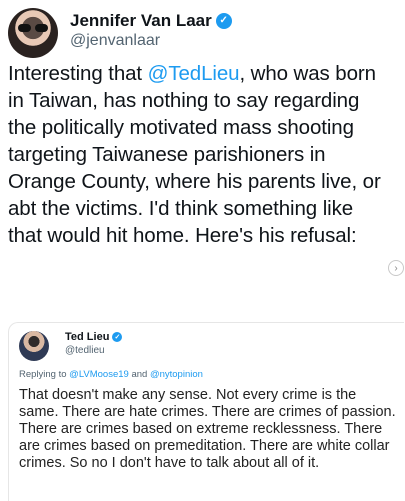 The width and height of the screenshot is (405, 501). I want to click on author-handle: @jenvanlaar, so click(151, 41).